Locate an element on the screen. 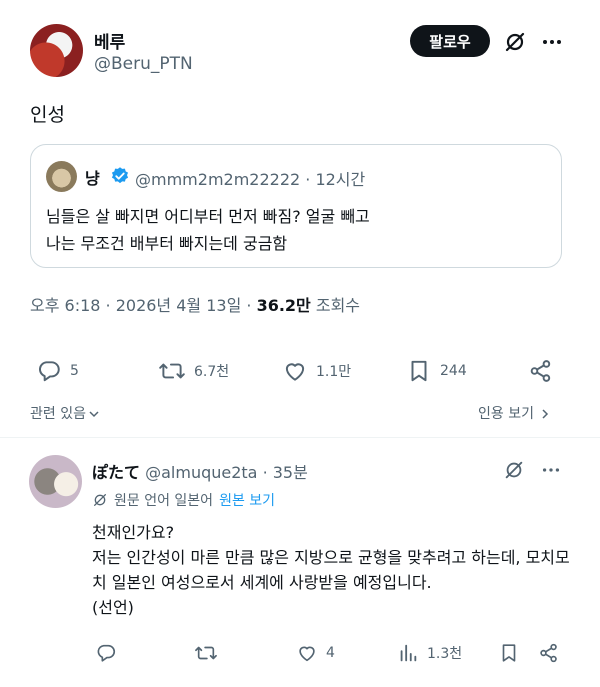 The height and width of the screenshot is (687, 600). reply-views-button: 1.3천 is located at coordinates (429, 653).